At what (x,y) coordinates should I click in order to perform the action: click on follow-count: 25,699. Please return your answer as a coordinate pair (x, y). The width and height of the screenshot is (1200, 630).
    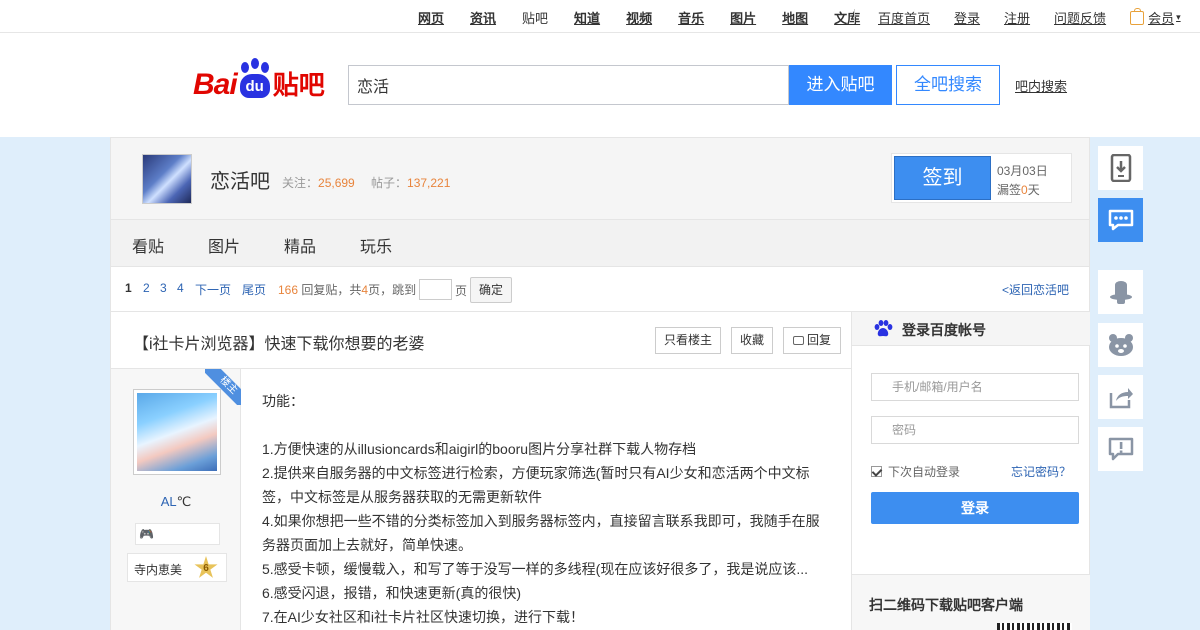
    Looking at the image, I should click on (336, 183).